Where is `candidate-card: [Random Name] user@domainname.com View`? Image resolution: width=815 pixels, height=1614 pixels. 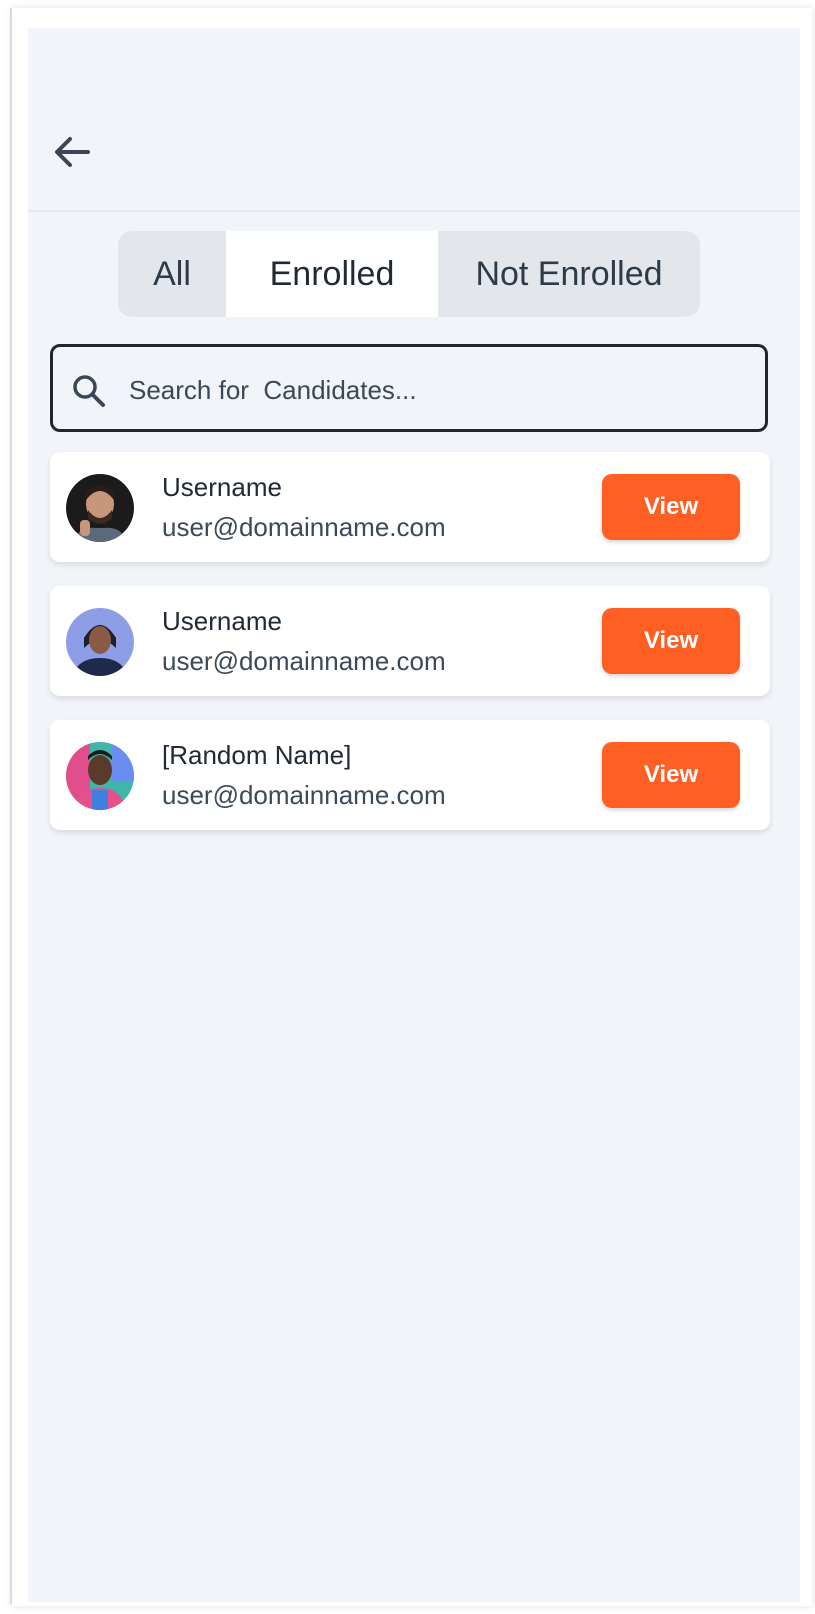 candidate-card: [Random Name] user@domainname.com View is located at coordinates (410, 775).